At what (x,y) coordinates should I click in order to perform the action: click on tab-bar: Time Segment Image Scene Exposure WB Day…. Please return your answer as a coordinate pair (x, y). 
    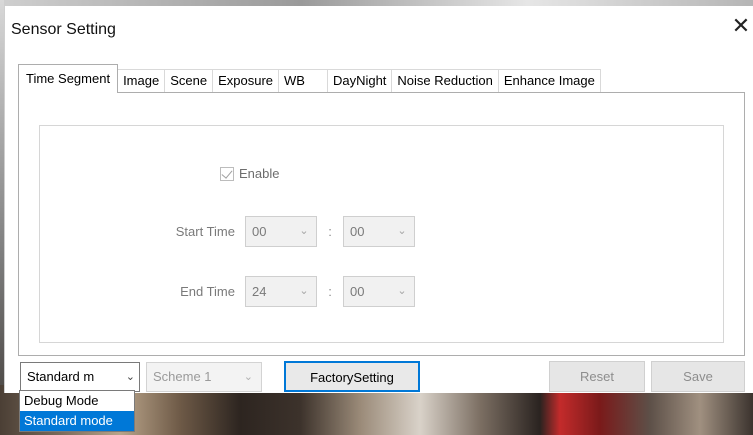
    Looking at the image, I should click on (309, 78).